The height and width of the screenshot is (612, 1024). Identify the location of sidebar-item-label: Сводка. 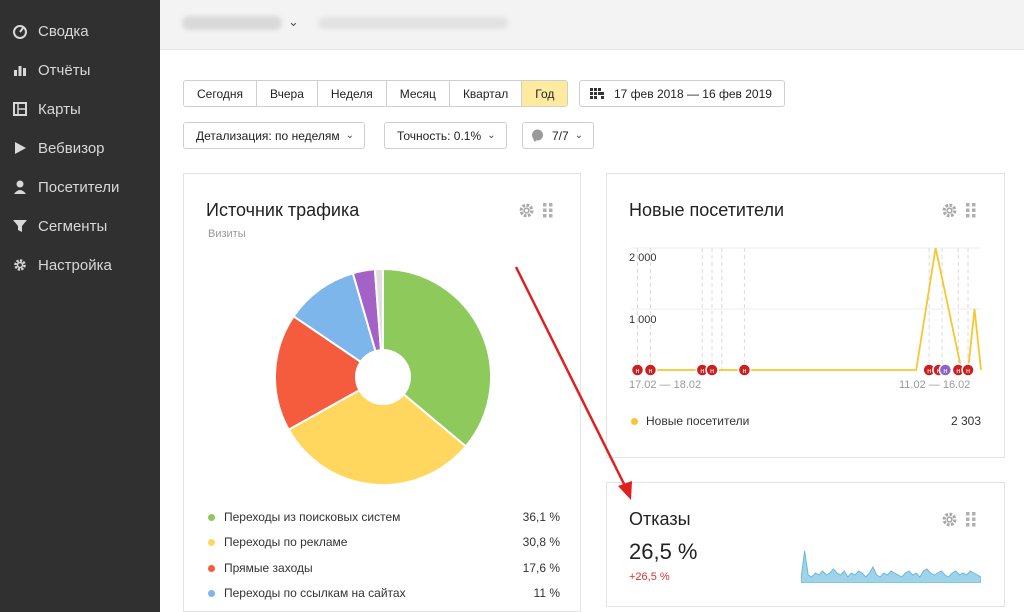
(63, 31).